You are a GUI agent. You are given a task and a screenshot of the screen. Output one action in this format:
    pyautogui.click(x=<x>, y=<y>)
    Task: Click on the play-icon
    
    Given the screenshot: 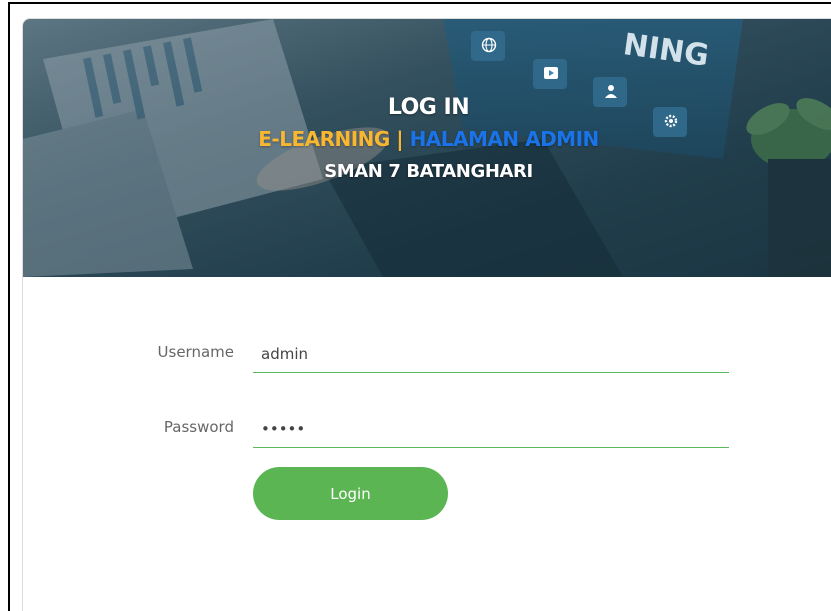 What is the action you would take?
    pyautogui.click(x=551, y=75)
    